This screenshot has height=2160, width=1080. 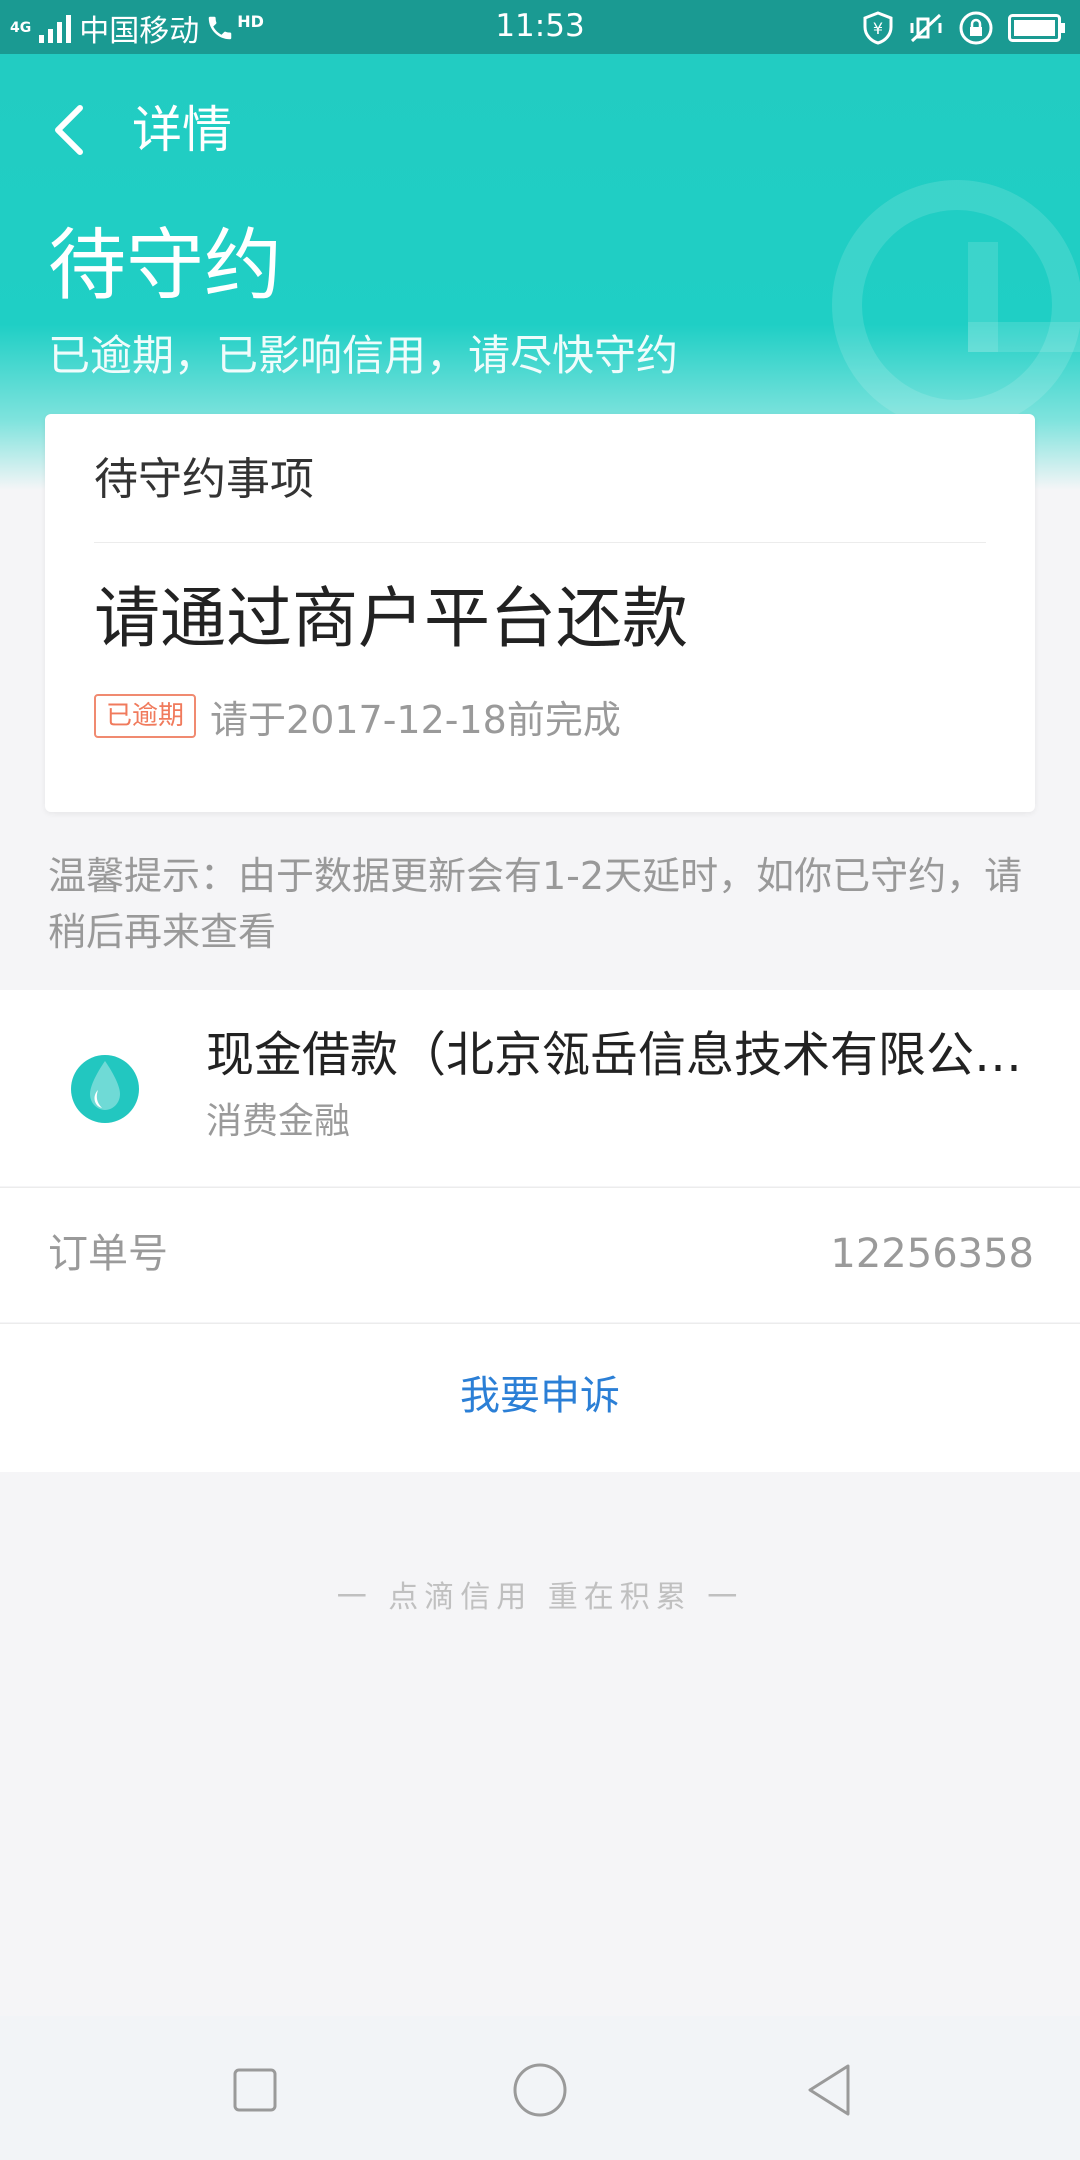 I want to click on back-button, so click(x=68, y=130).